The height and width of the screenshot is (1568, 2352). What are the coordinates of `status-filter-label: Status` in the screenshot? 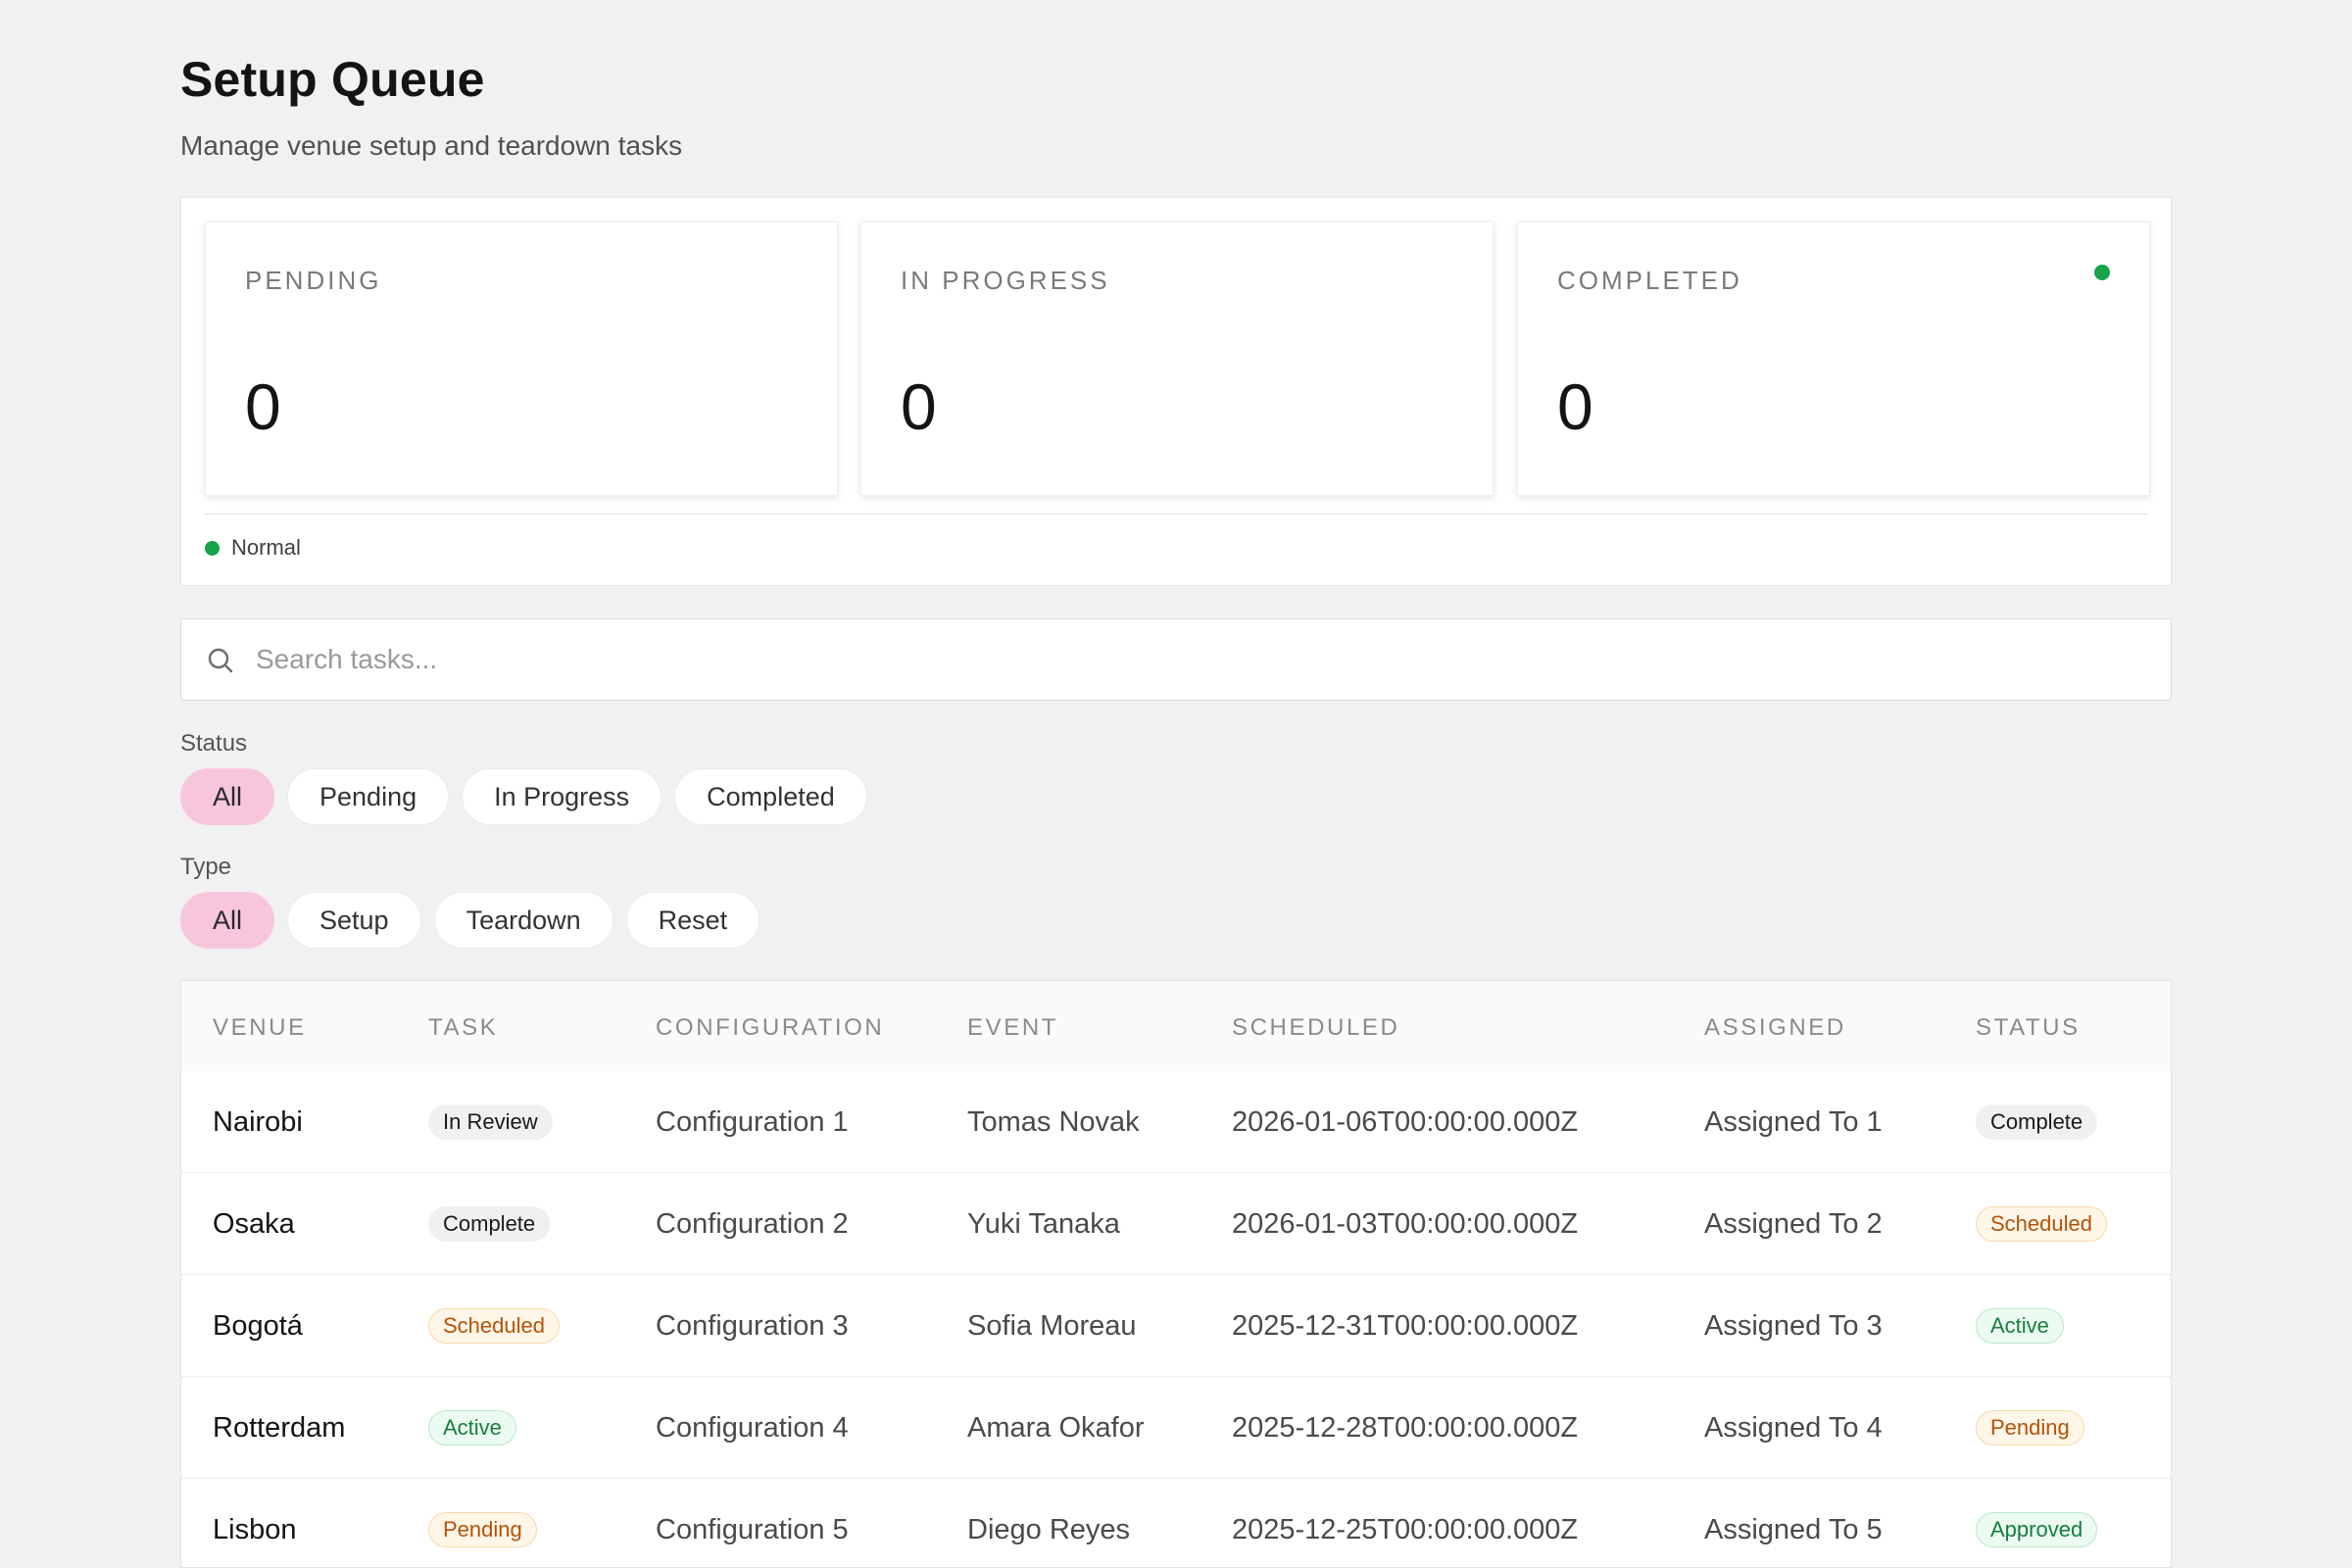 It's located at (214, 743).